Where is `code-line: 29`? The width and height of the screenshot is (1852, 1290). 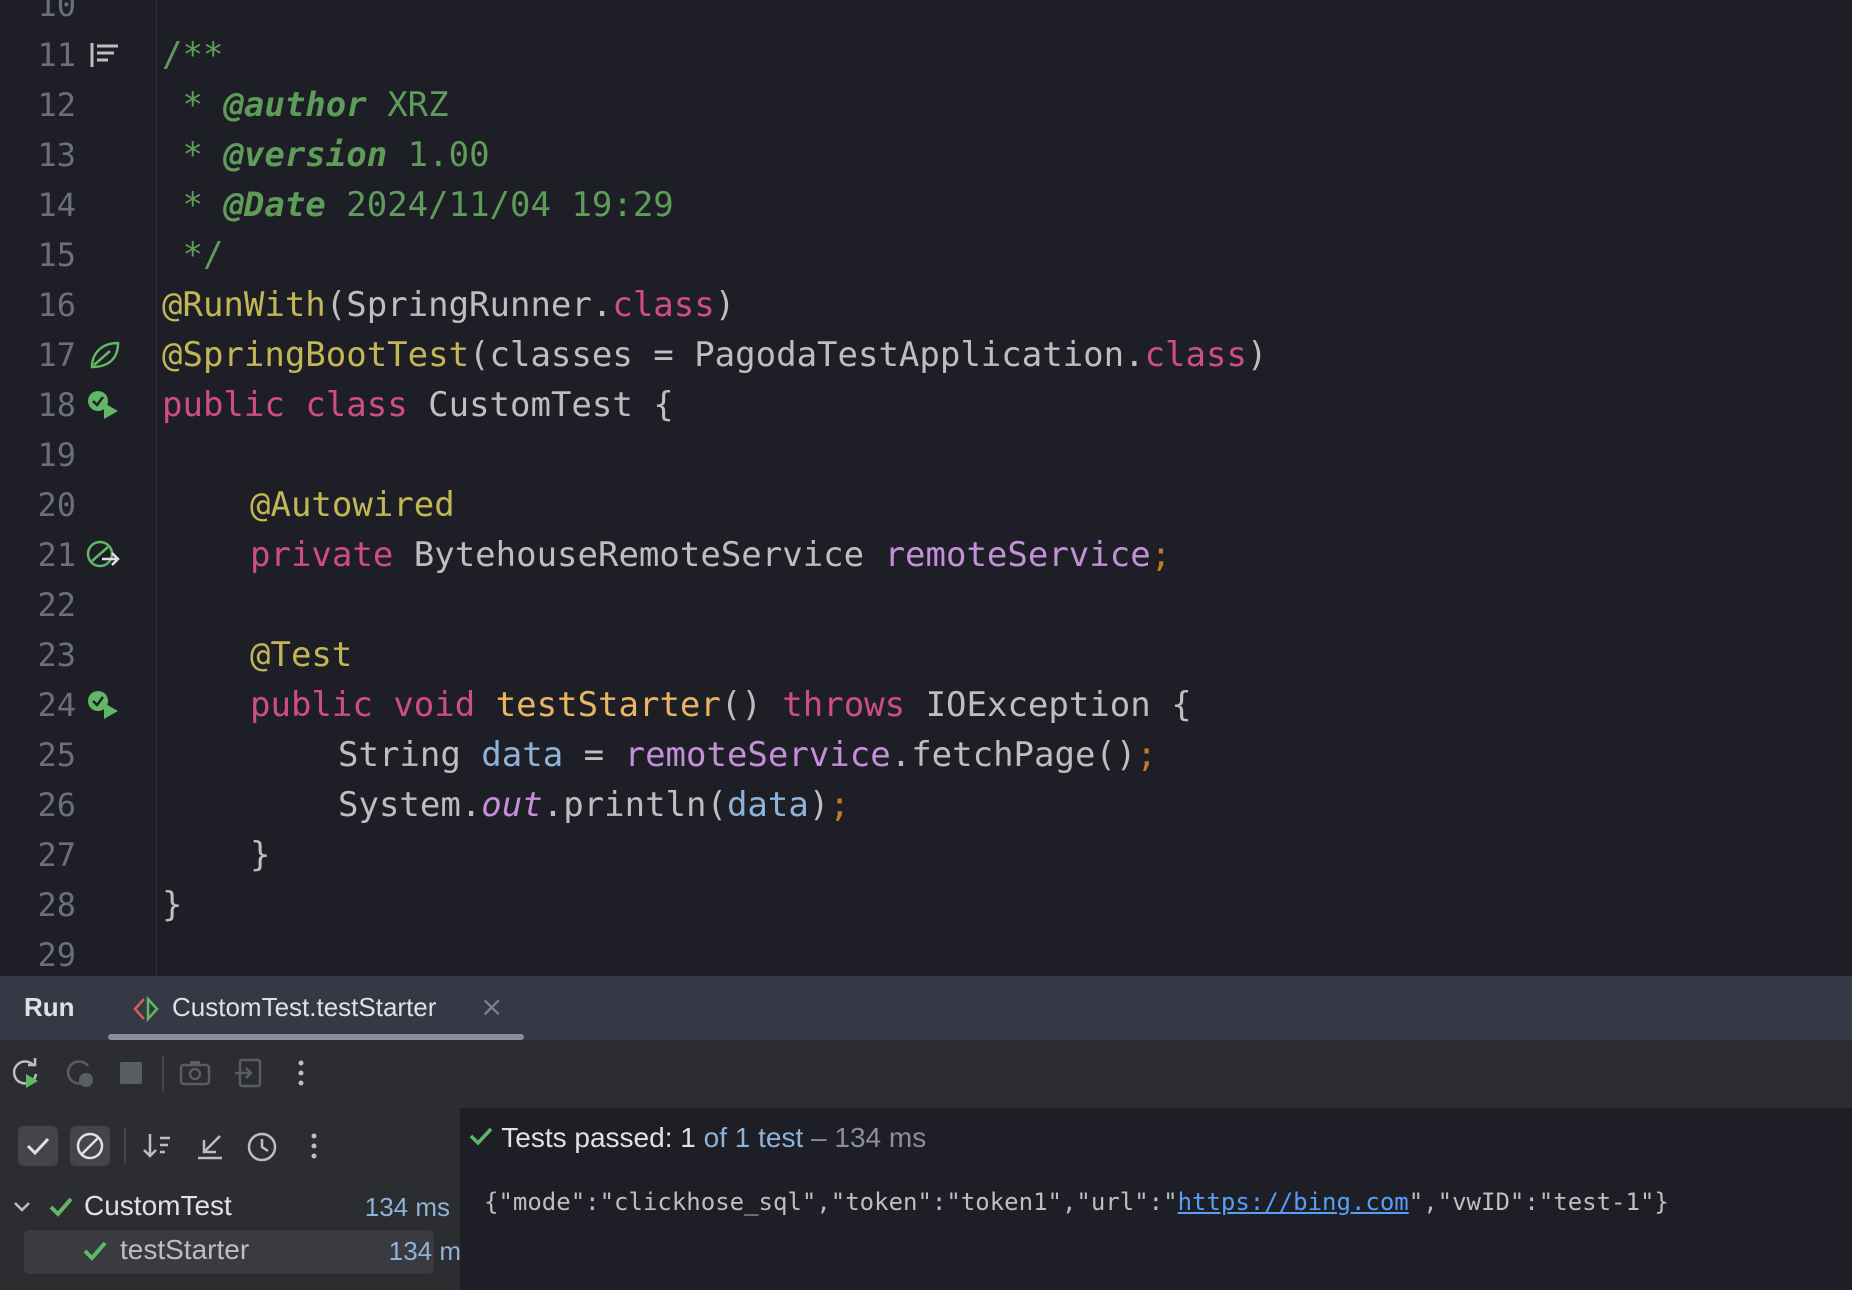 code-line: 29 is located at coordinates (926, 953).